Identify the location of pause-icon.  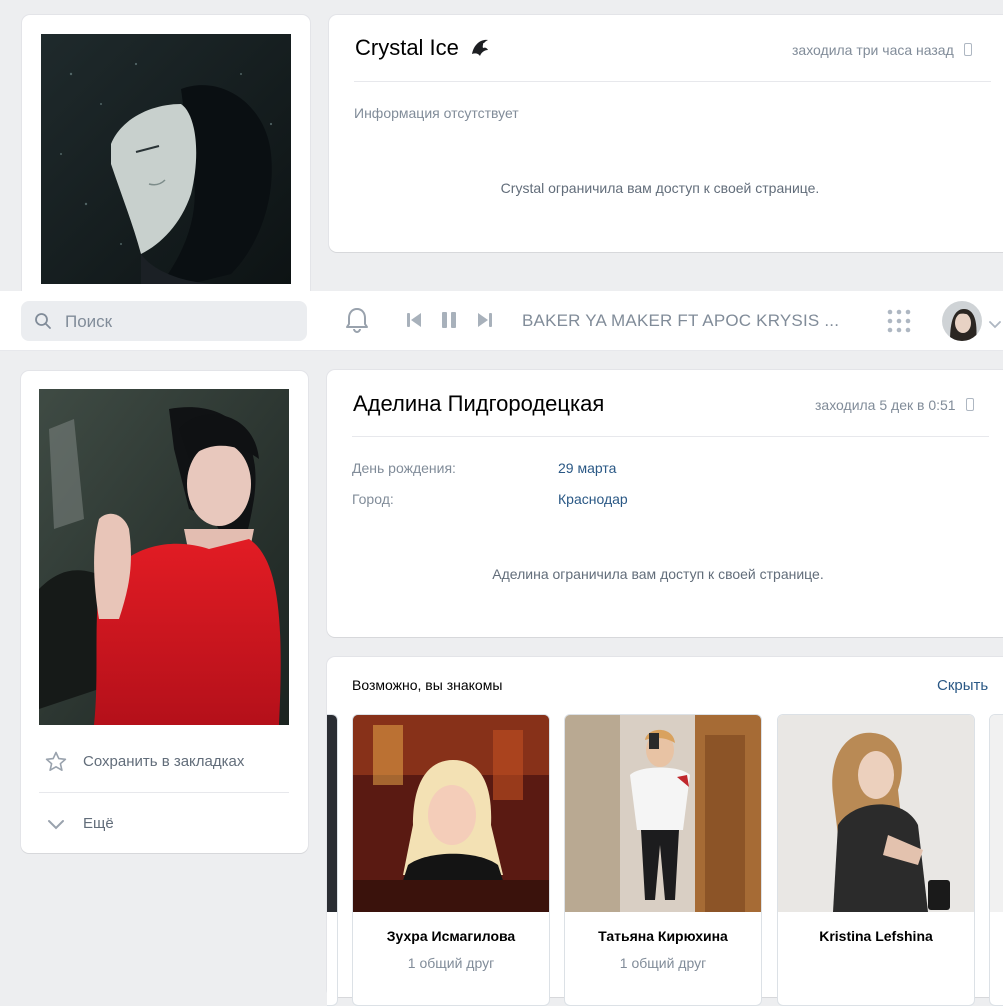
(449, 322).